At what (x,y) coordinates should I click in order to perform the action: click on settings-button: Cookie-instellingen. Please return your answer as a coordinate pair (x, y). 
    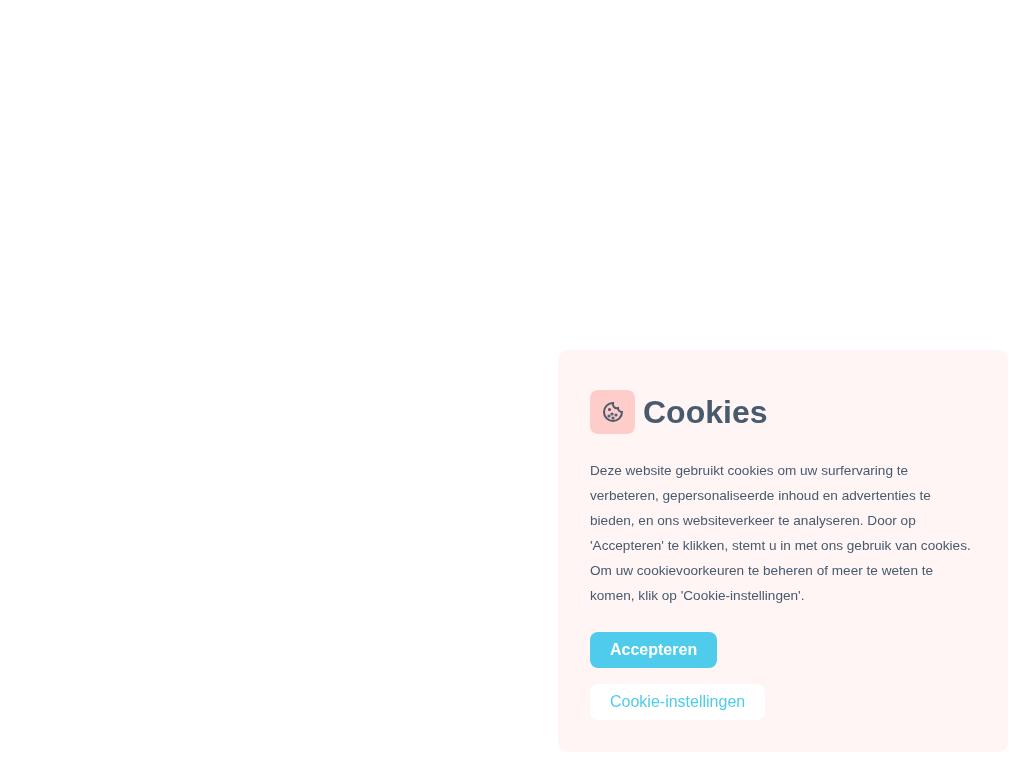
    Looking at the image, I should click on (678, 702).